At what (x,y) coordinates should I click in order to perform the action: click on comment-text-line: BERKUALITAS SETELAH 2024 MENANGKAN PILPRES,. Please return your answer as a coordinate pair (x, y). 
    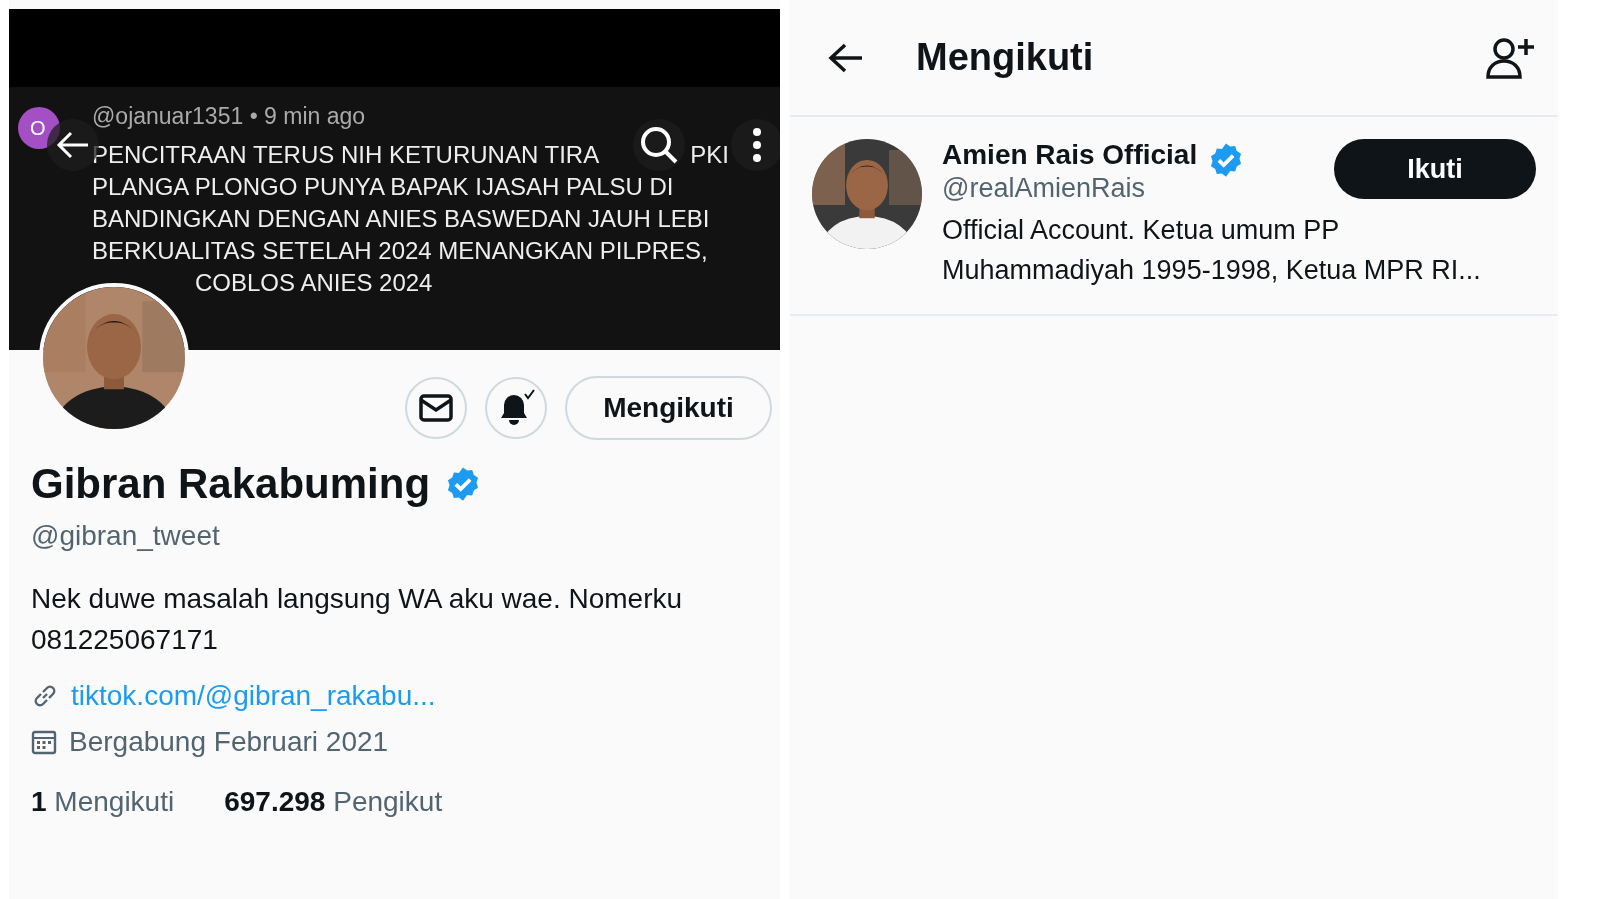
    Looking at the image, I should click on (400, 251).